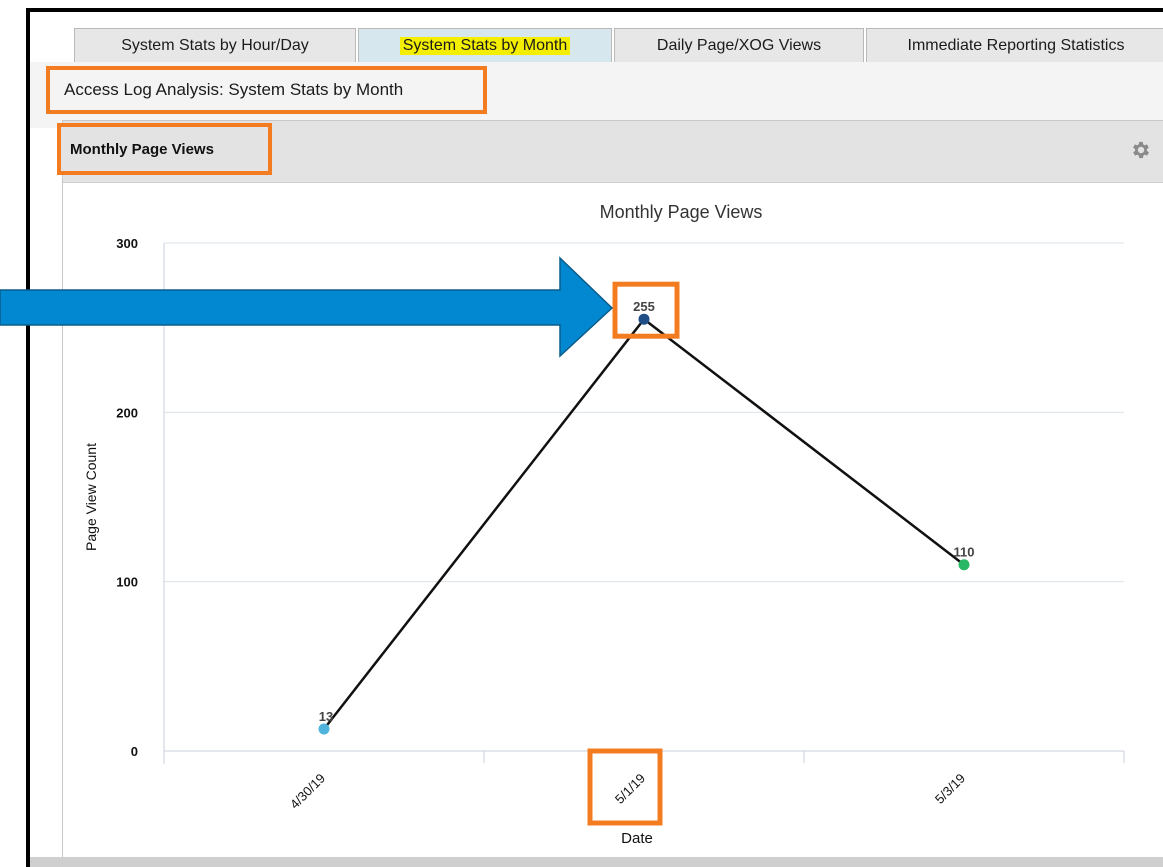 The image size is (1163, 867). Describe the element at coordinates (644, 306) in the screenshot. I see `data-label: 255` at that location.